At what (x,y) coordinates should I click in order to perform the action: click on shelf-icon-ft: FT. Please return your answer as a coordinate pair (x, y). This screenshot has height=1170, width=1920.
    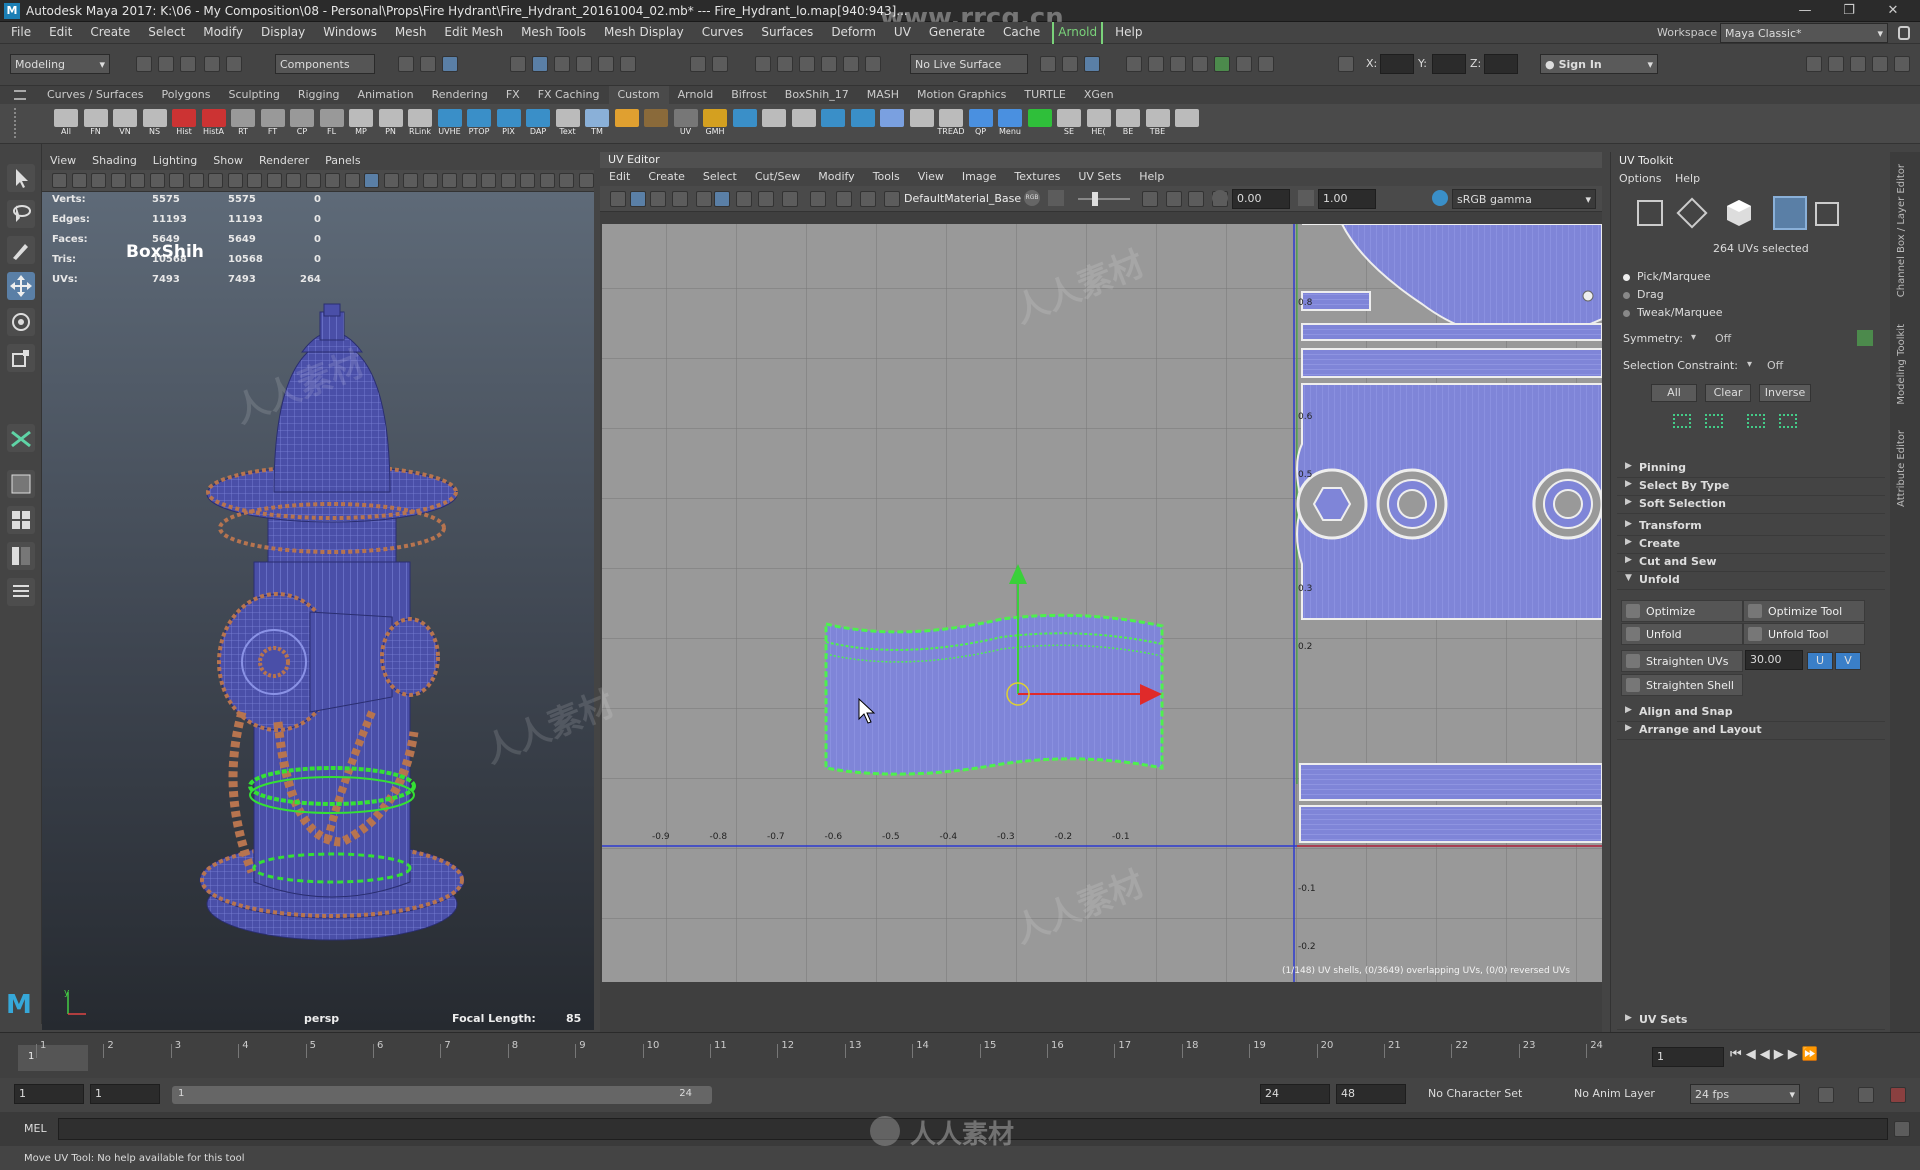
    Looking at the image, I should click on (273, 124).